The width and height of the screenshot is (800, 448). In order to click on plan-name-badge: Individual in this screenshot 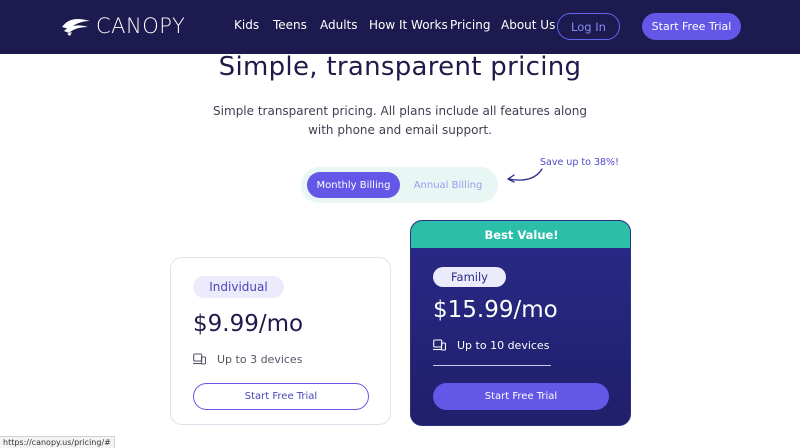, I will do `click(238, 287)`.